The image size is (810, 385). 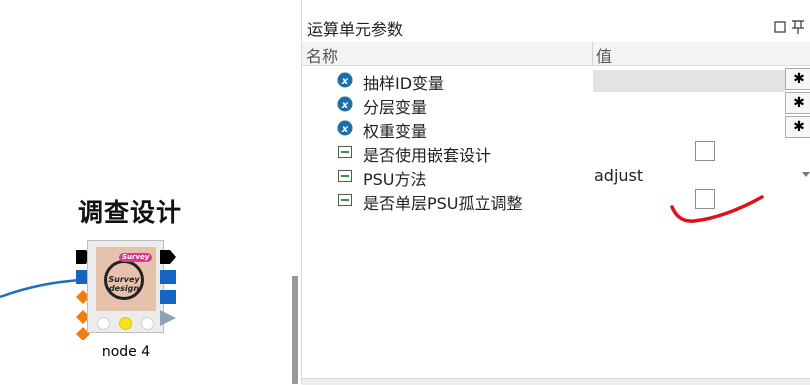 I want to click on node-label: node 4, so click(x=126, y=352).